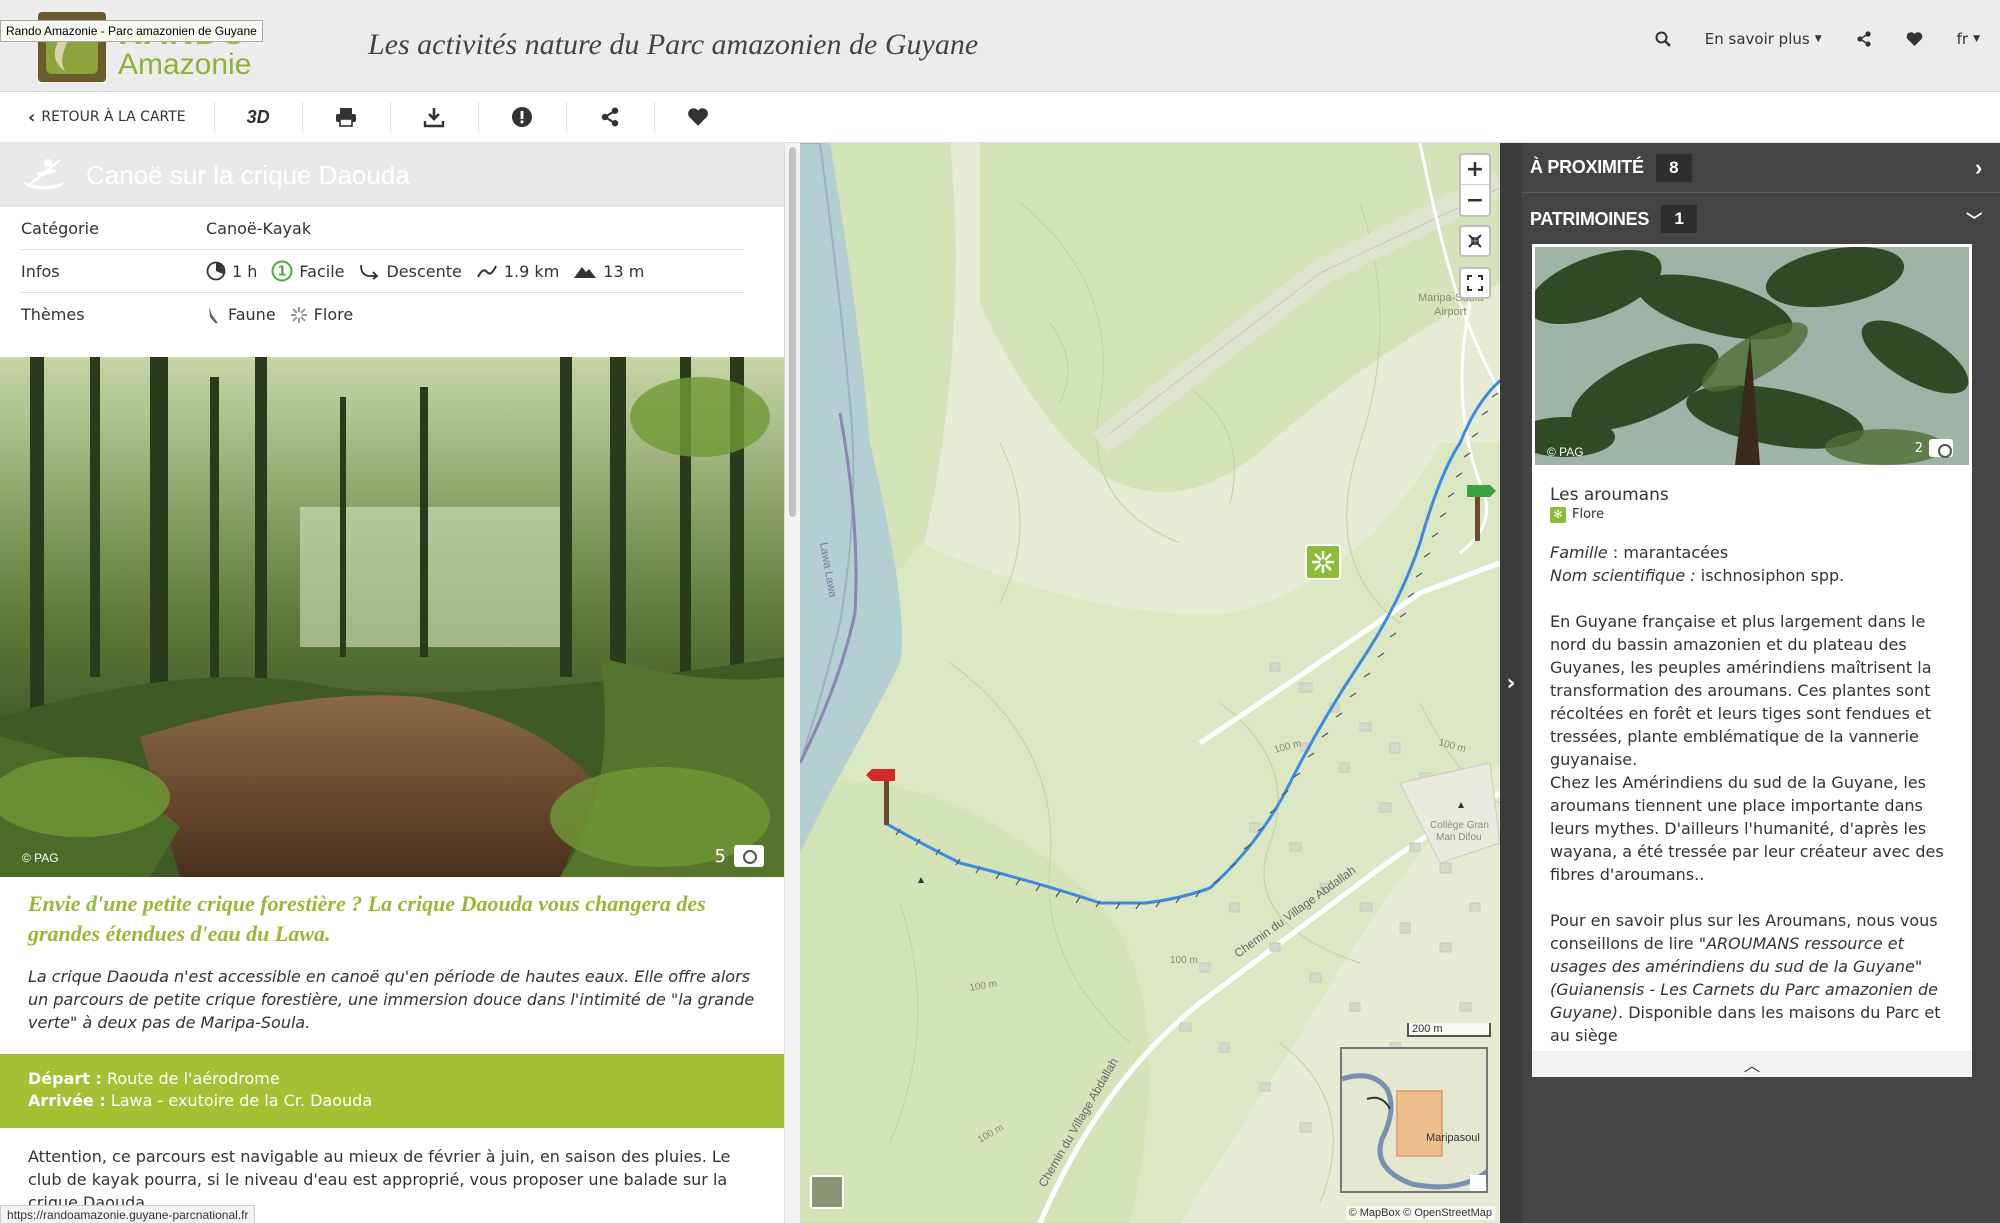 The width and height of the screenshot is (2000, 1223). I want to click on nearby-header: À proximité 8 ›, so click(1761, 168).